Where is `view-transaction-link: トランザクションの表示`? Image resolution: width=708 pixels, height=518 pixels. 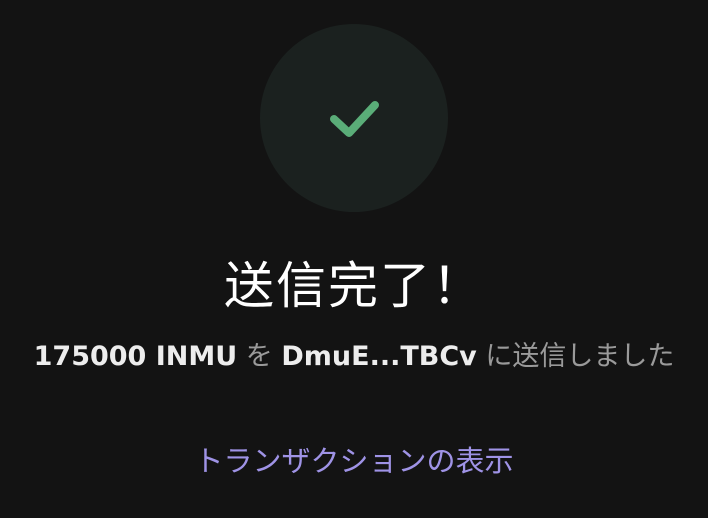
view-transaction-link: トランザクションの表示 is located at coordinates (354, 461).